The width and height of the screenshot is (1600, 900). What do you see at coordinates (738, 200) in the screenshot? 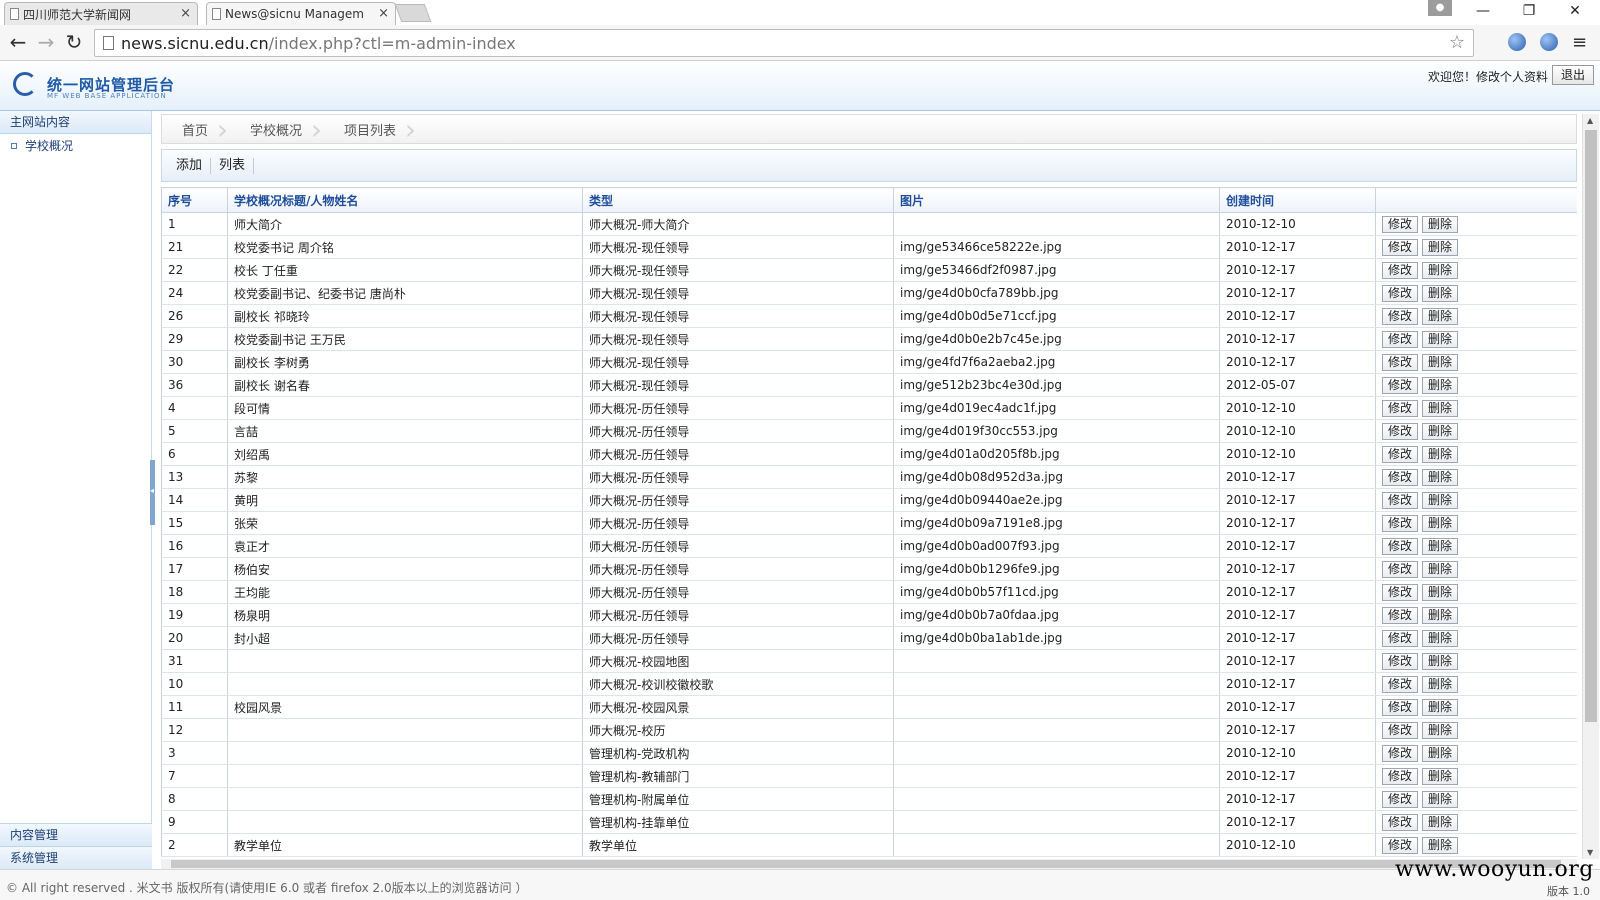
I see `column-header-type: 类型` at bounding box center [738, 200].